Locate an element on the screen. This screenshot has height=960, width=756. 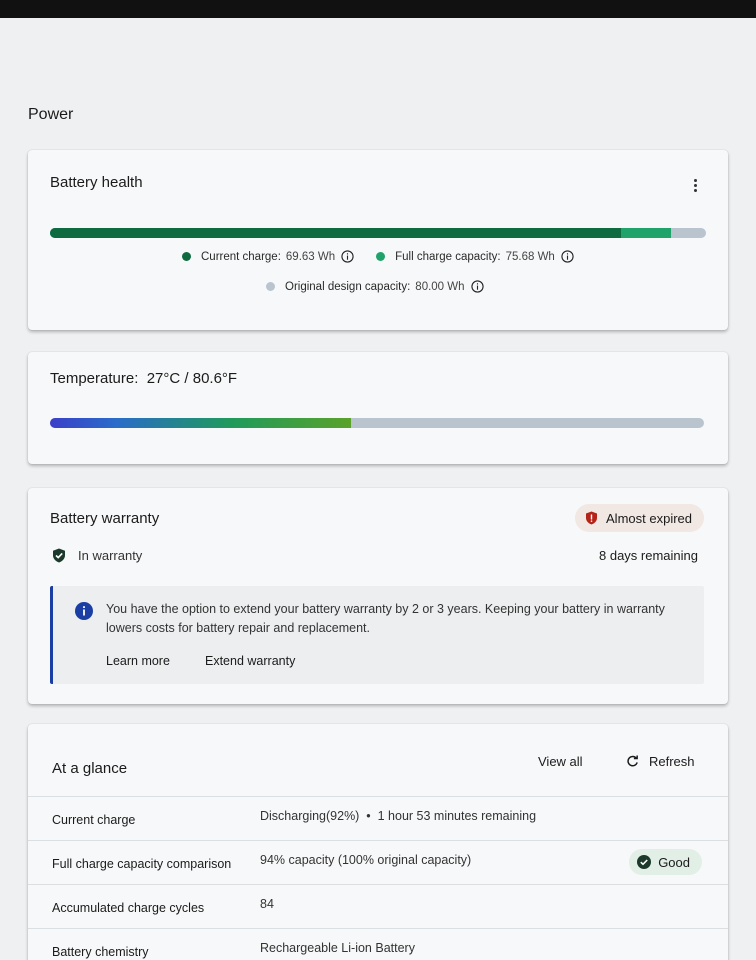
check-circle-icon is located at coordinates (644, 862).